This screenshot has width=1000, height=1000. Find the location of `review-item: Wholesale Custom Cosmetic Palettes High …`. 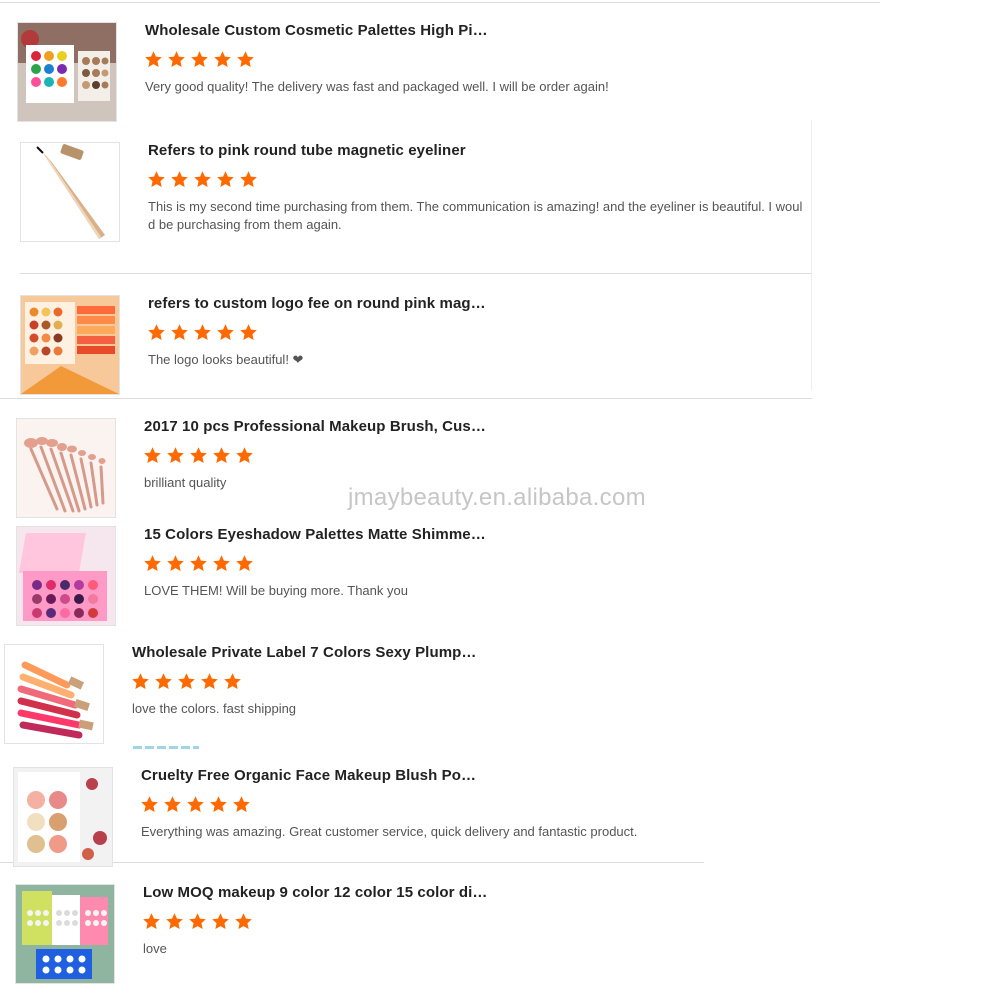

review-item: Wholesale Custom Cosmetic Palettes High … is located at coordinates (417, 73).